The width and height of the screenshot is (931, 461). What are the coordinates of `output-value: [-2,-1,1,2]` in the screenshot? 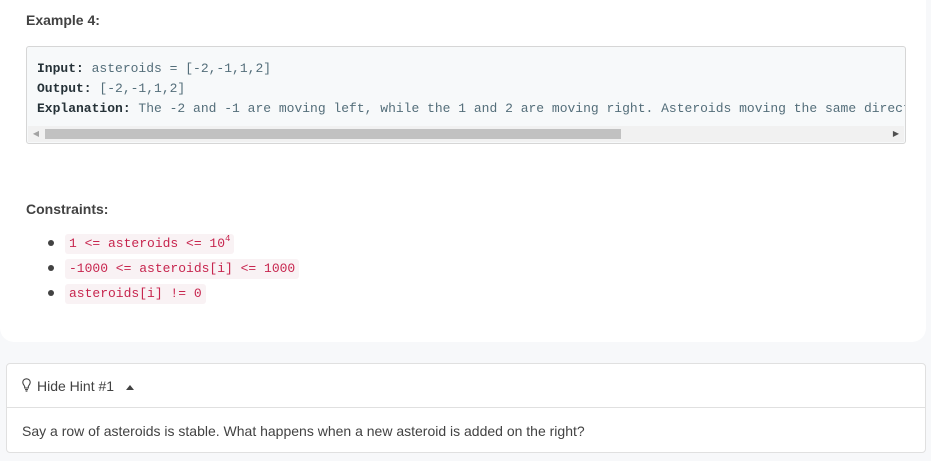 It's located at (138, 88).